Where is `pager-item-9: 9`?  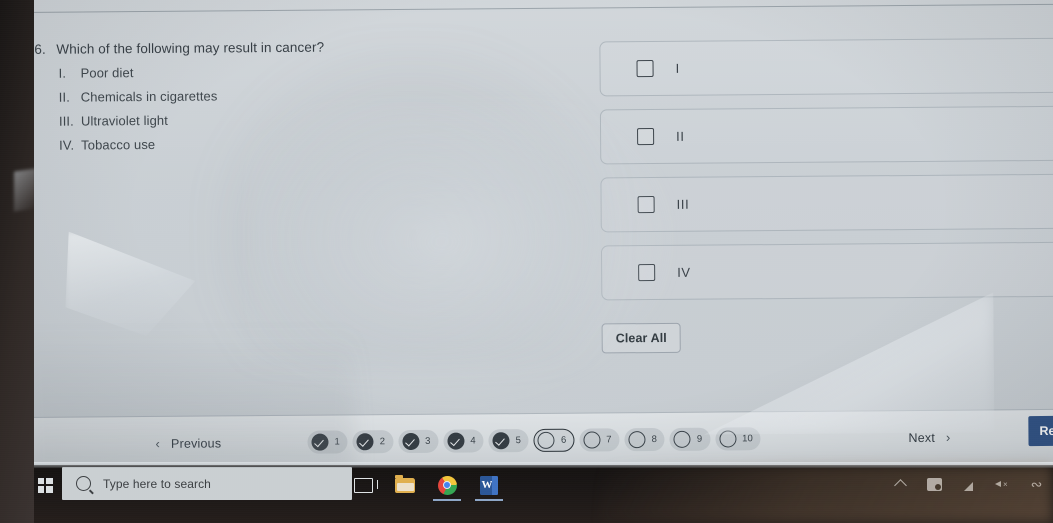
pager-item-9: 9 is located at coordinates (690, 439).